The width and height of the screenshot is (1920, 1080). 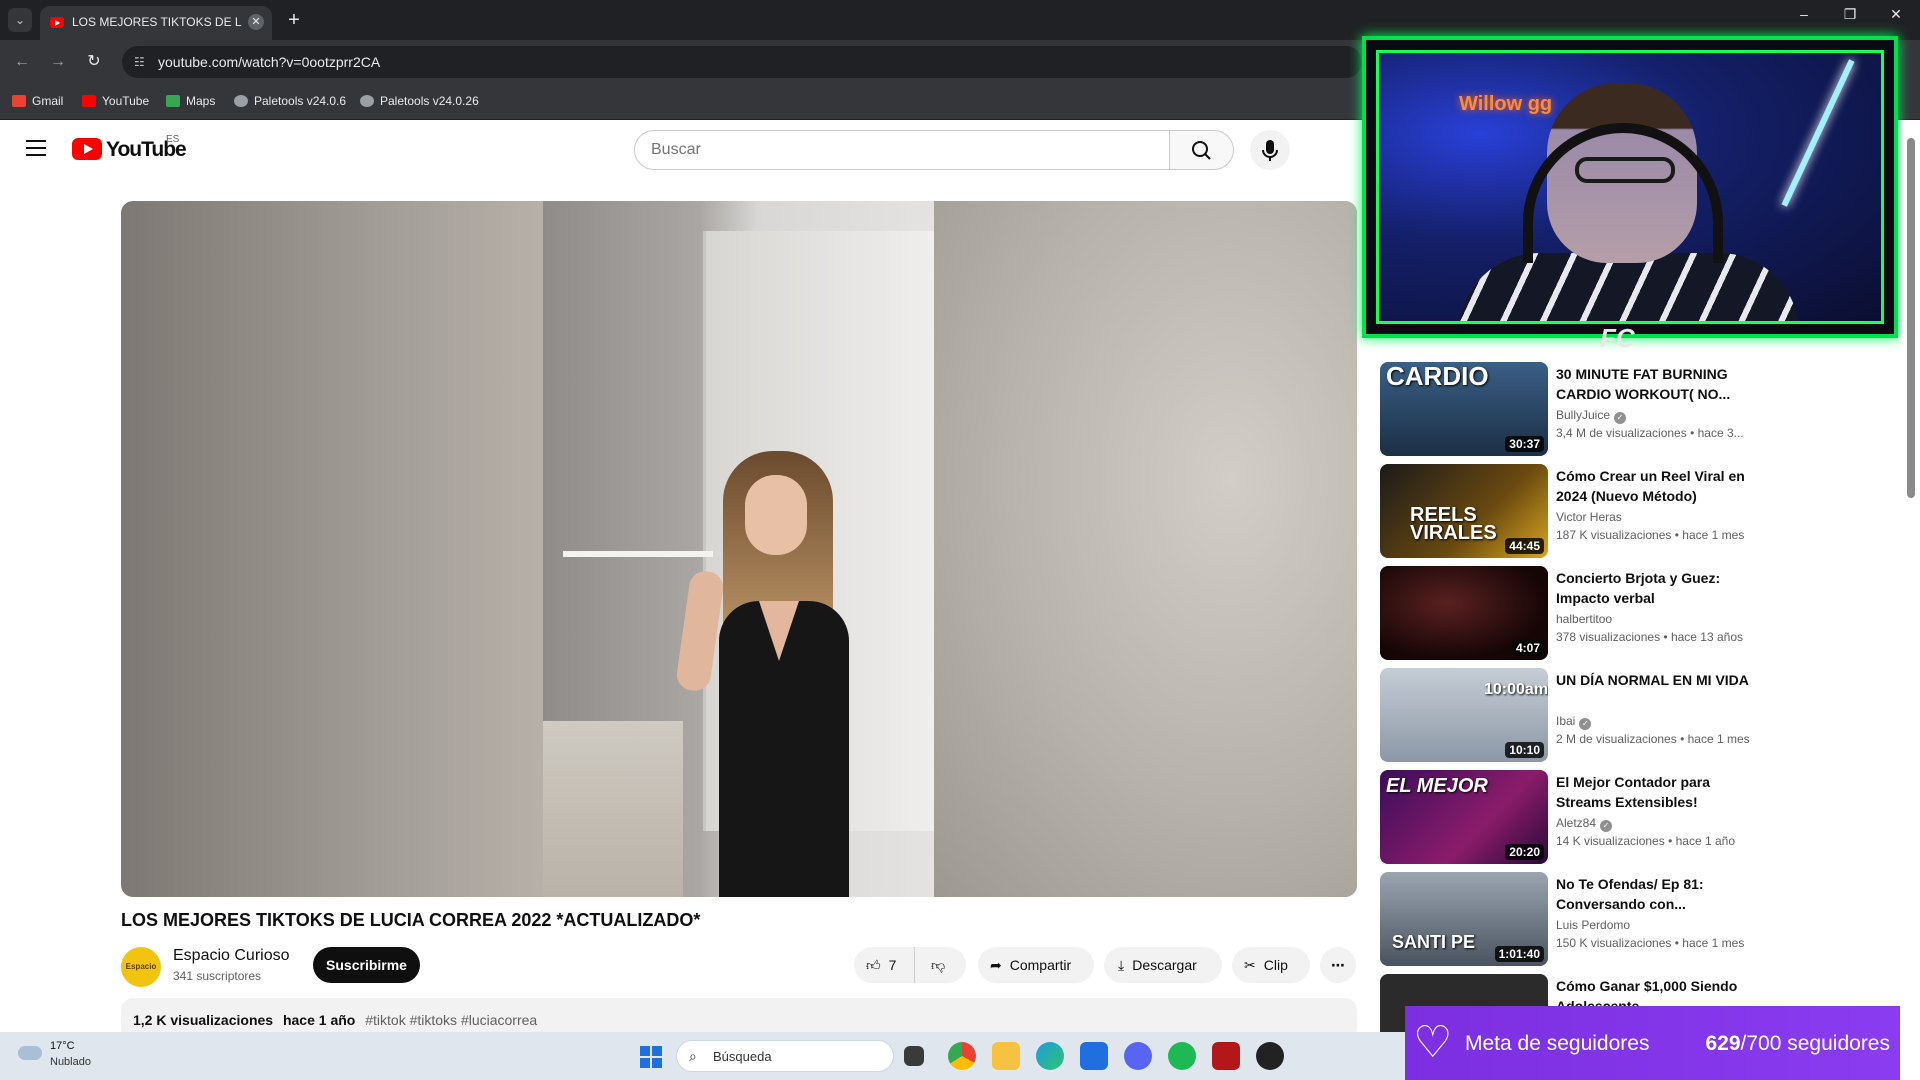 I want to click on share-icon: ➦, so click(x=996, y=965).